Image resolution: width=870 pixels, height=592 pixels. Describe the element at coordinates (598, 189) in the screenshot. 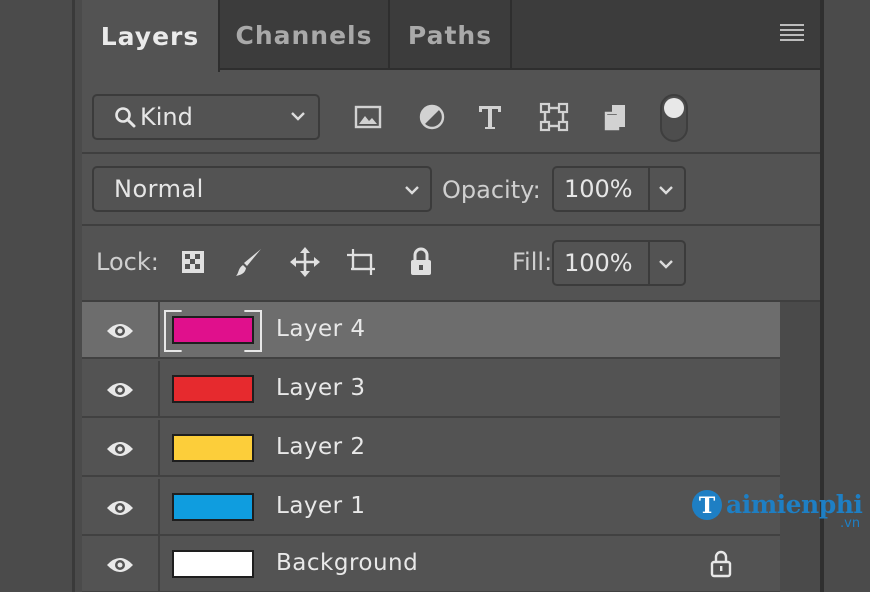

I see `opacity-value: 100%` at that location.